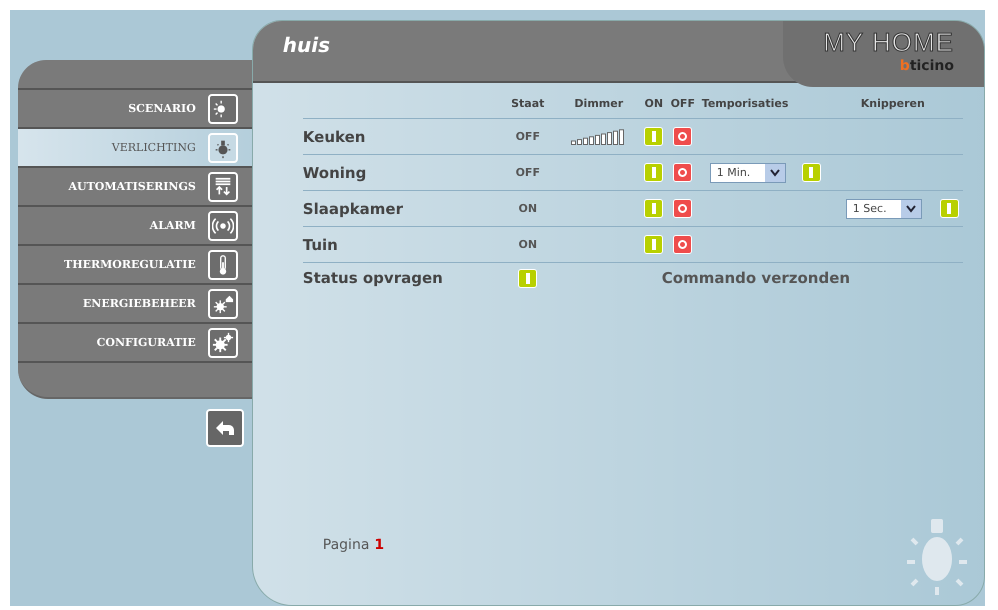  What do you see at coordinates (927, 66) in the screenshot?
I see `brand-logo: bticino` at bounding box center [927, 66].